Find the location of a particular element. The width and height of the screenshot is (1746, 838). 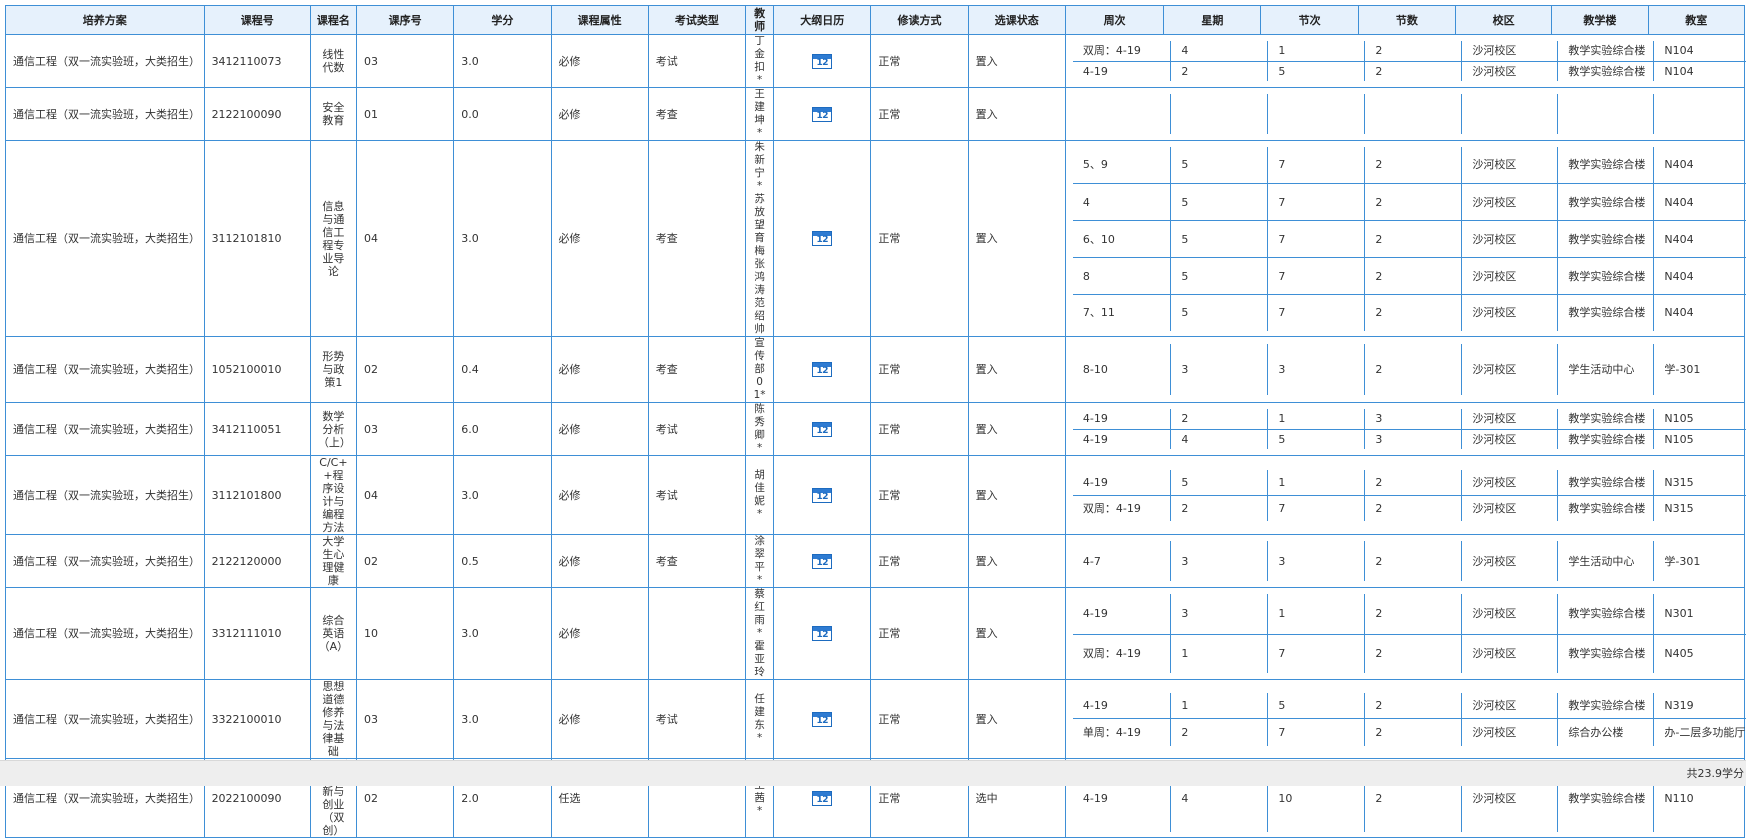

cell-credit: 0.4 is located at coordinates (502, 369).